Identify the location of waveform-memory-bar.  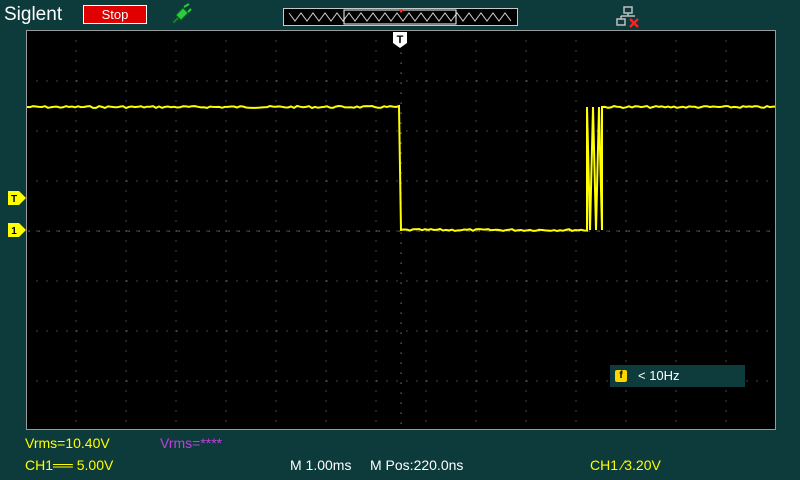
(400, 17).